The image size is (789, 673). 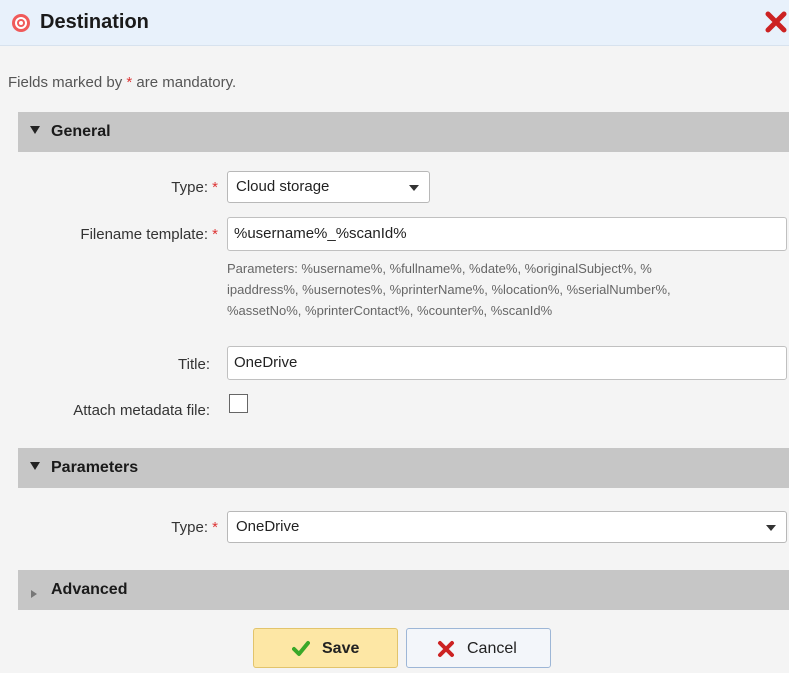 What do you see at coordinates (122, 82) in the screenshot?
I see `mandatory-note: Fields marked by * are mandatory.` at bounding box center [122, 82].